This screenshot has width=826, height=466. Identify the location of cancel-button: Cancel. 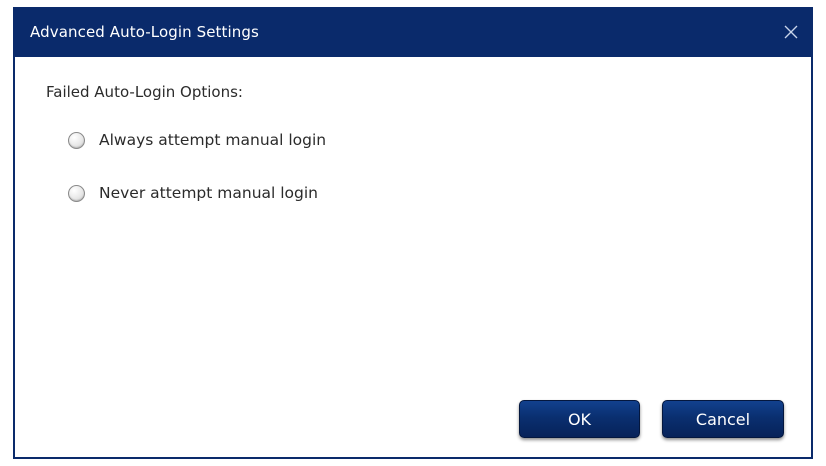
(723, 419).